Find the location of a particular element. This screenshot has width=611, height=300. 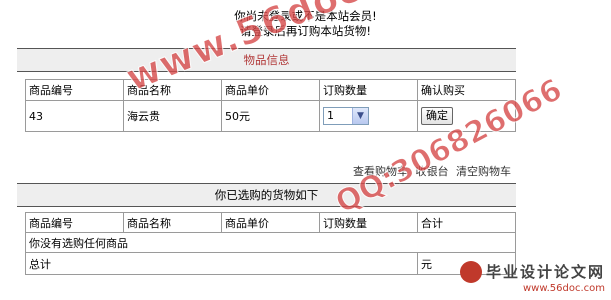

login-notice-line2: 请登录后再订购本站货物! is located at coordinates (305, 31).